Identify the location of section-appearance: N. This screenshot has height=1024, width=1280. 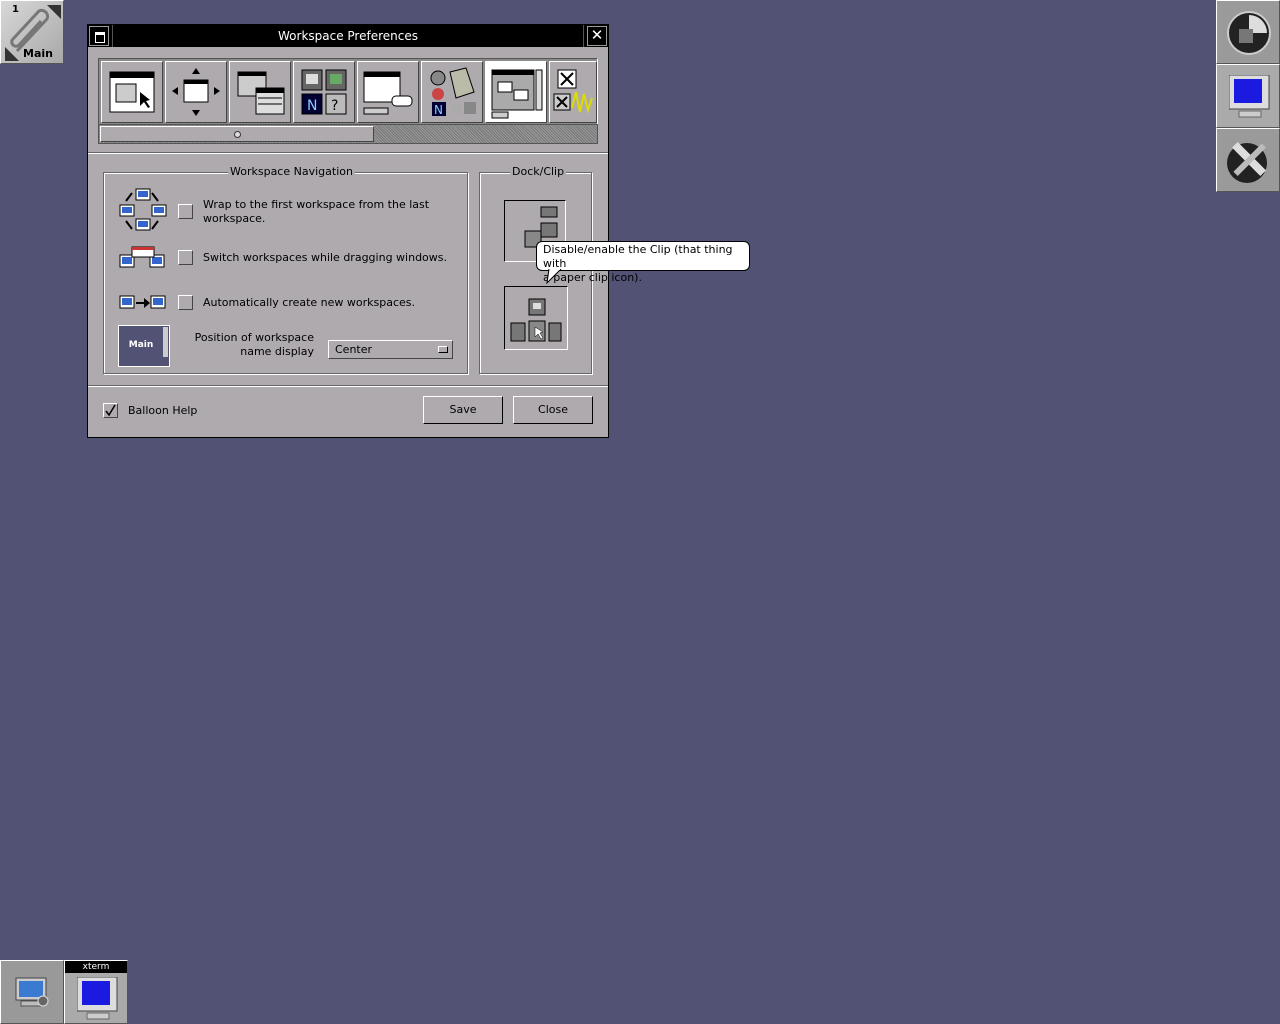
(452, 92).